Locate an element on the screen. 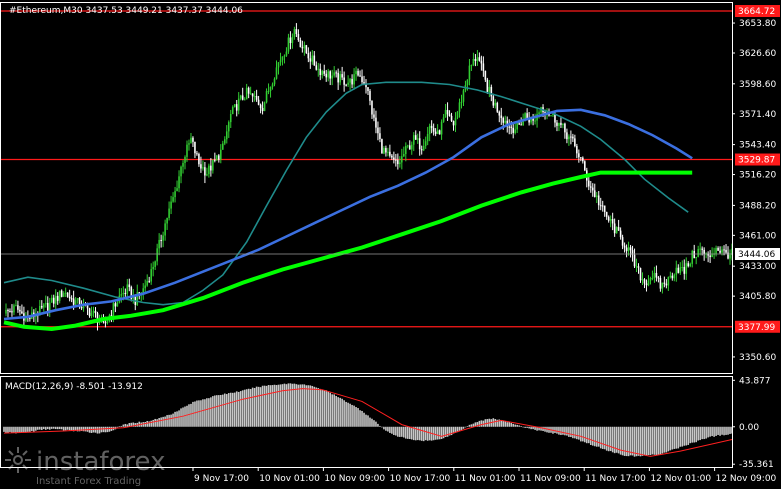 This screenshot has width=781, height=489. candle is located at coordinates (306, 49).